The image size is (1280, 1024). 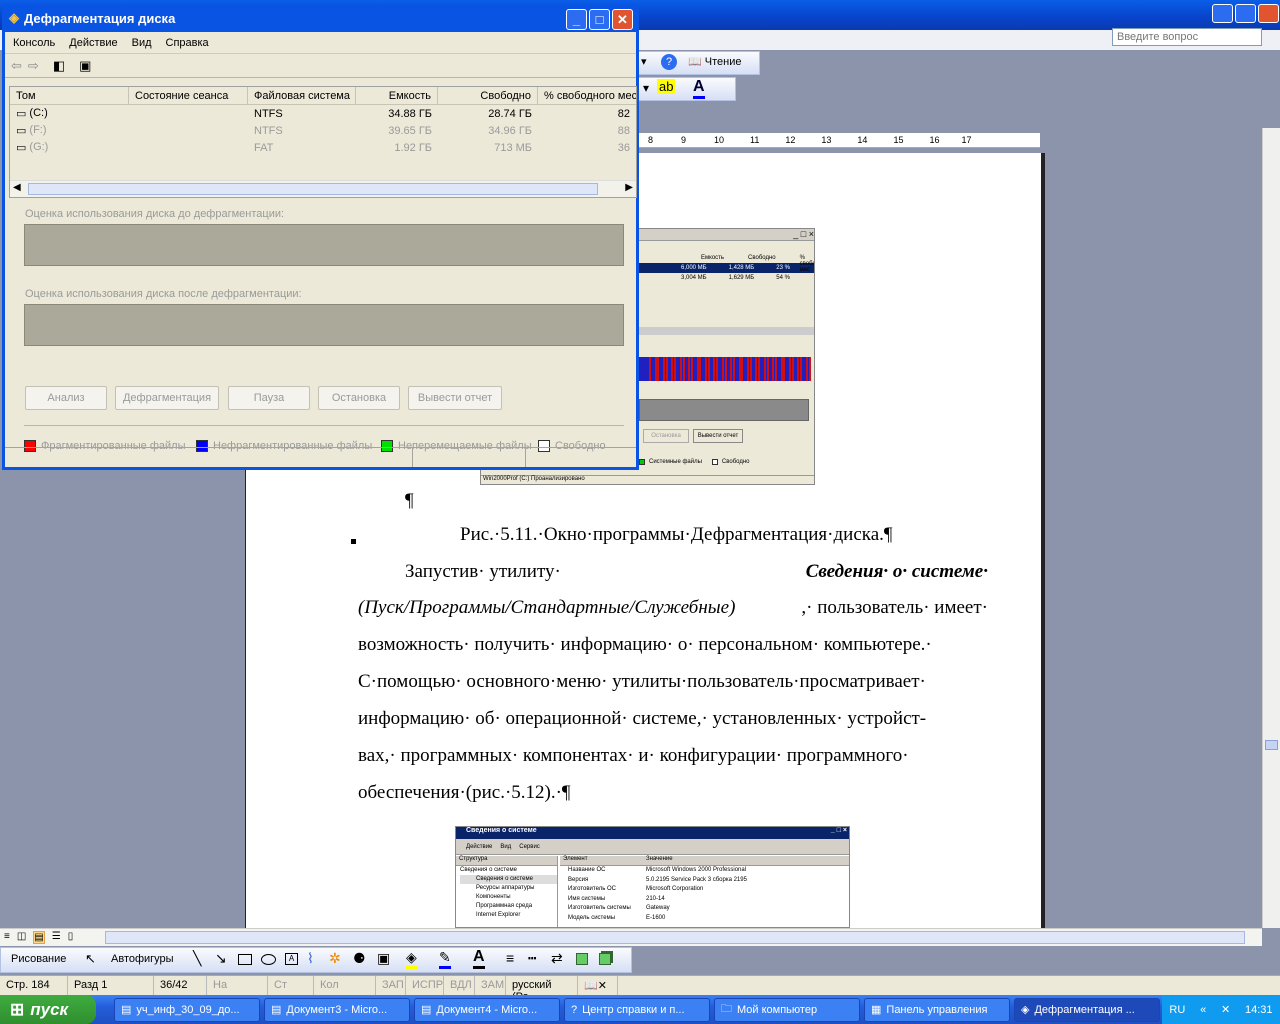 I want to click on menu-view: Вид, so click(x=142, y=43).